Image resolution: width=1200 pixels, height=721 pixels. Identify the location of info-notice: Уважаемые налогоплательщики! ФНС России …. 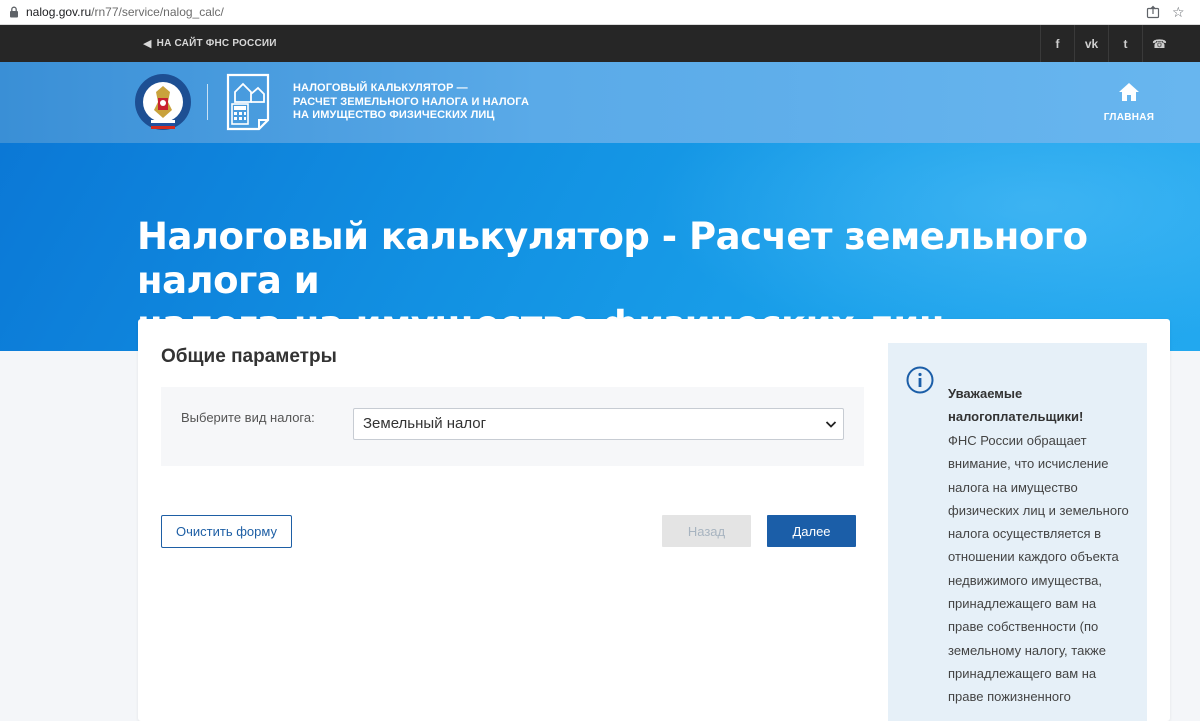
(1017, 532).